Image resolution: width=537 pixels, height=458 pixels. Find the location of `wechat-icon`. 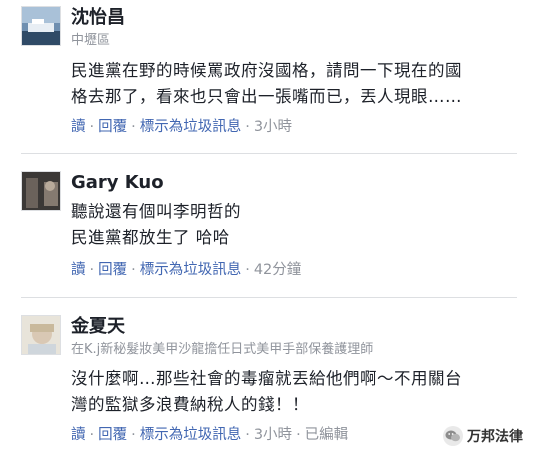

wechat-icon is located at coordinates (453, 436).